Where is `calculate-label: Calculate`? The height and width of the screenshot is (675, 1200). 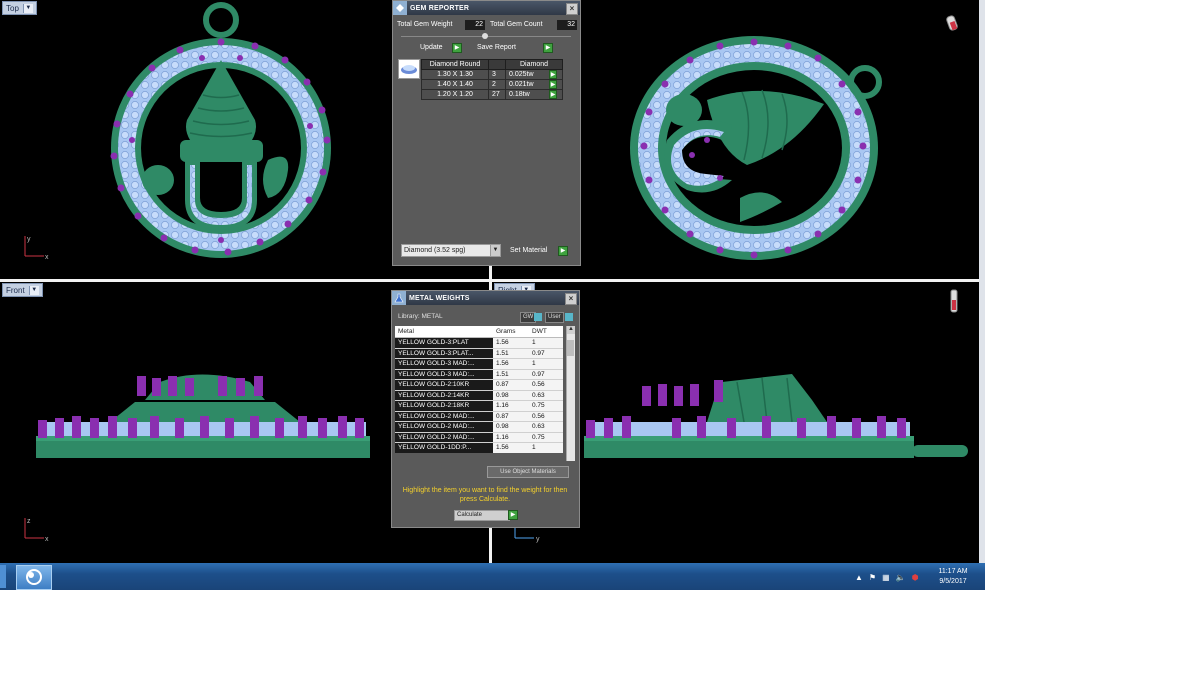
calculate-label: Calculate is located at coordinates (470, 515).